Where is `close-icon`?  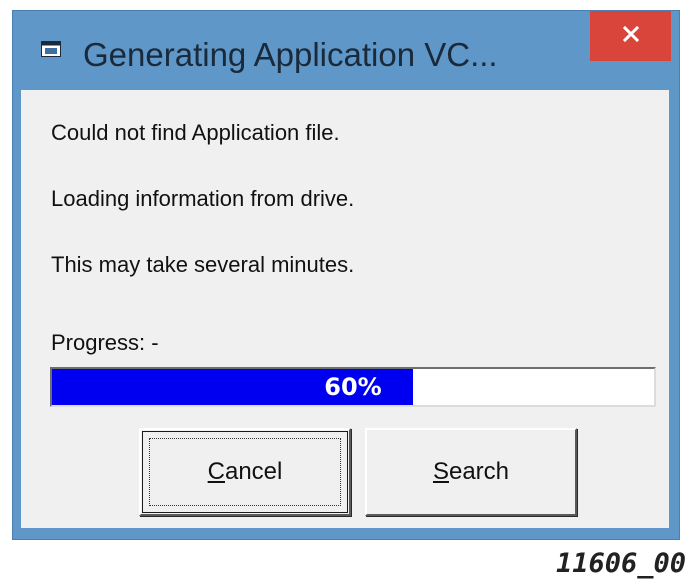
close-icon is located at coordinates (630, 36).